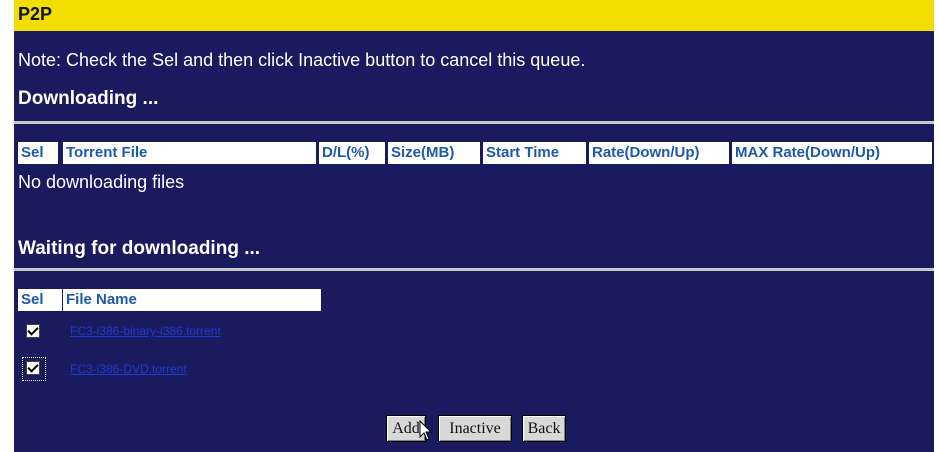 The height and width of the screenshot is (452, 939). Describe the element at coordinates (192, 300) in the screenshot. I see `col-file-name: File Name` at that location.